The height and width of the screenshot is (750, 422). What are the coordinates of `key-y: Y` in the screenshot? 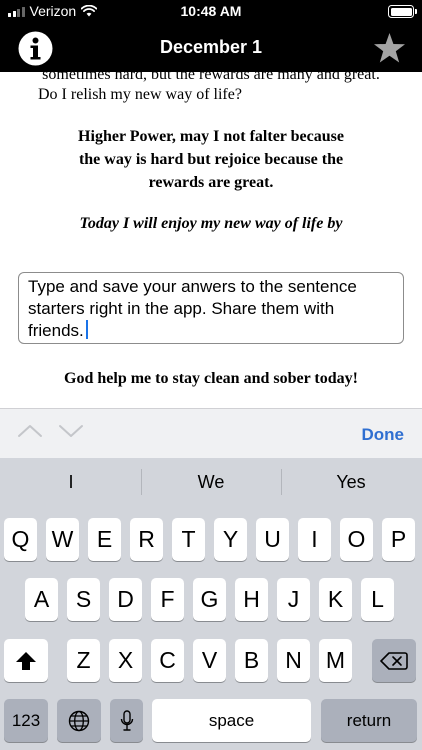 It's located at (230, 539).